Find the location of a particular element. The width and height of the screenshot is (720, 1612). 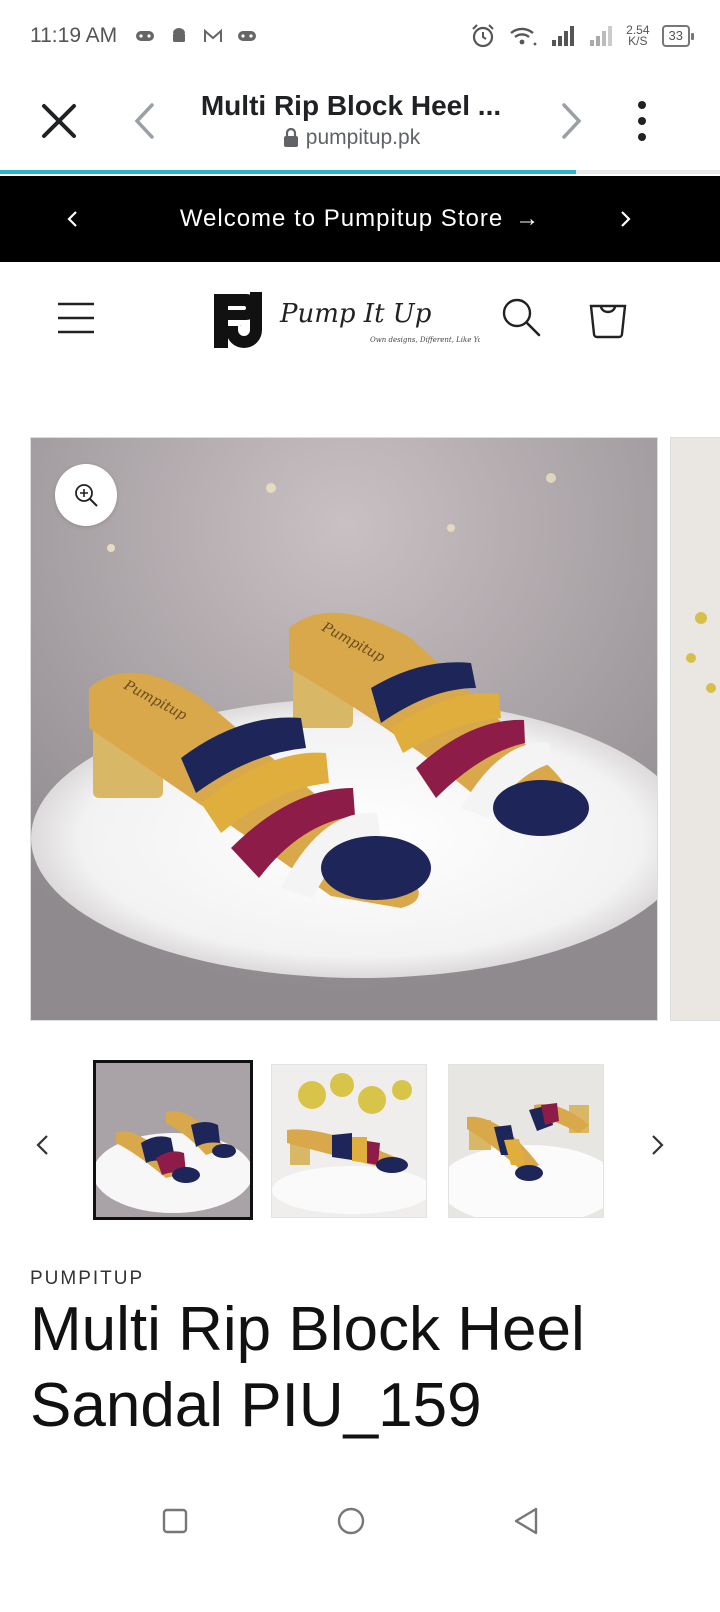

status-bar: 11:19 AM 2.54 K/S 33 is located at coordinates (360, 36).